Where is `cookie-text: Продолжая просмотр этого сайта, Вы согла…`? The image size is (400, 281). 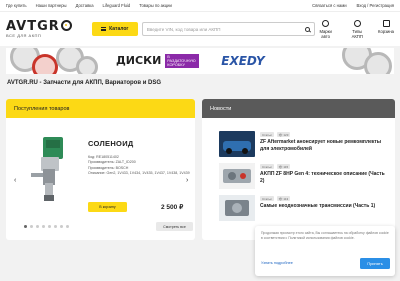 cookie-text: Продолжая просмотр этого сайта, Вы согла… is located at coordinates (325, 235).